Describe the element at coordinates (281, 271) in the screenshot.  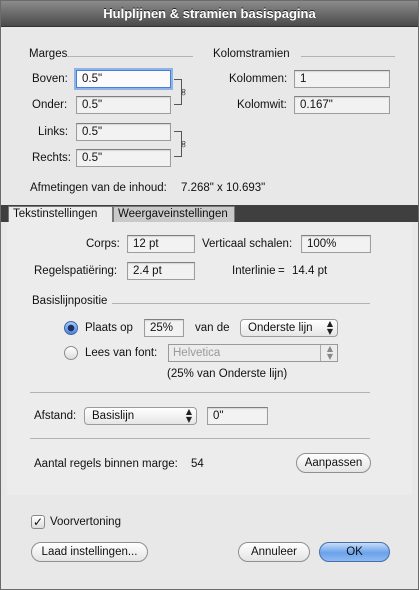
I see `interline-equals: =` at that location.